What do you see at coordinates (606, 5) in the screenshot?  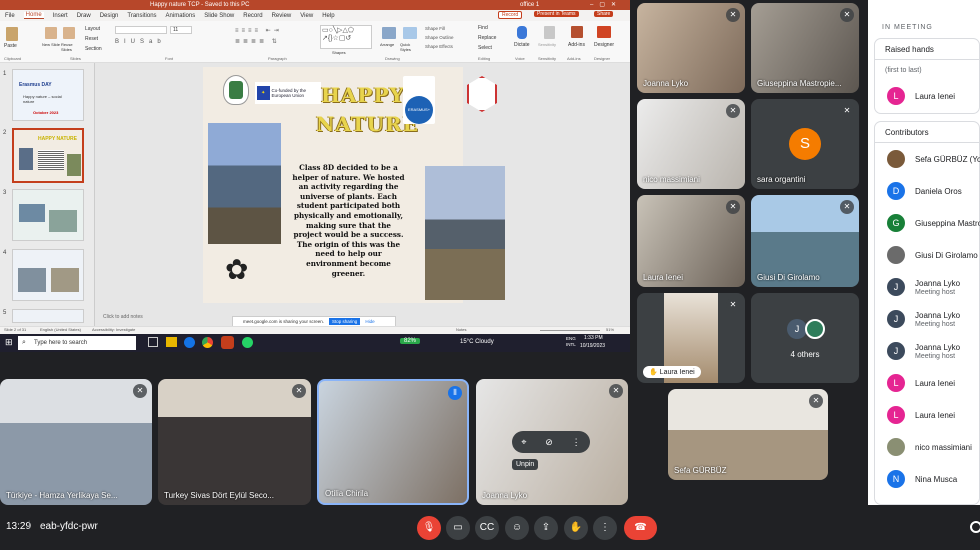 I see `window-controls-icon: –▢✕` at bounding box center [606, 5].